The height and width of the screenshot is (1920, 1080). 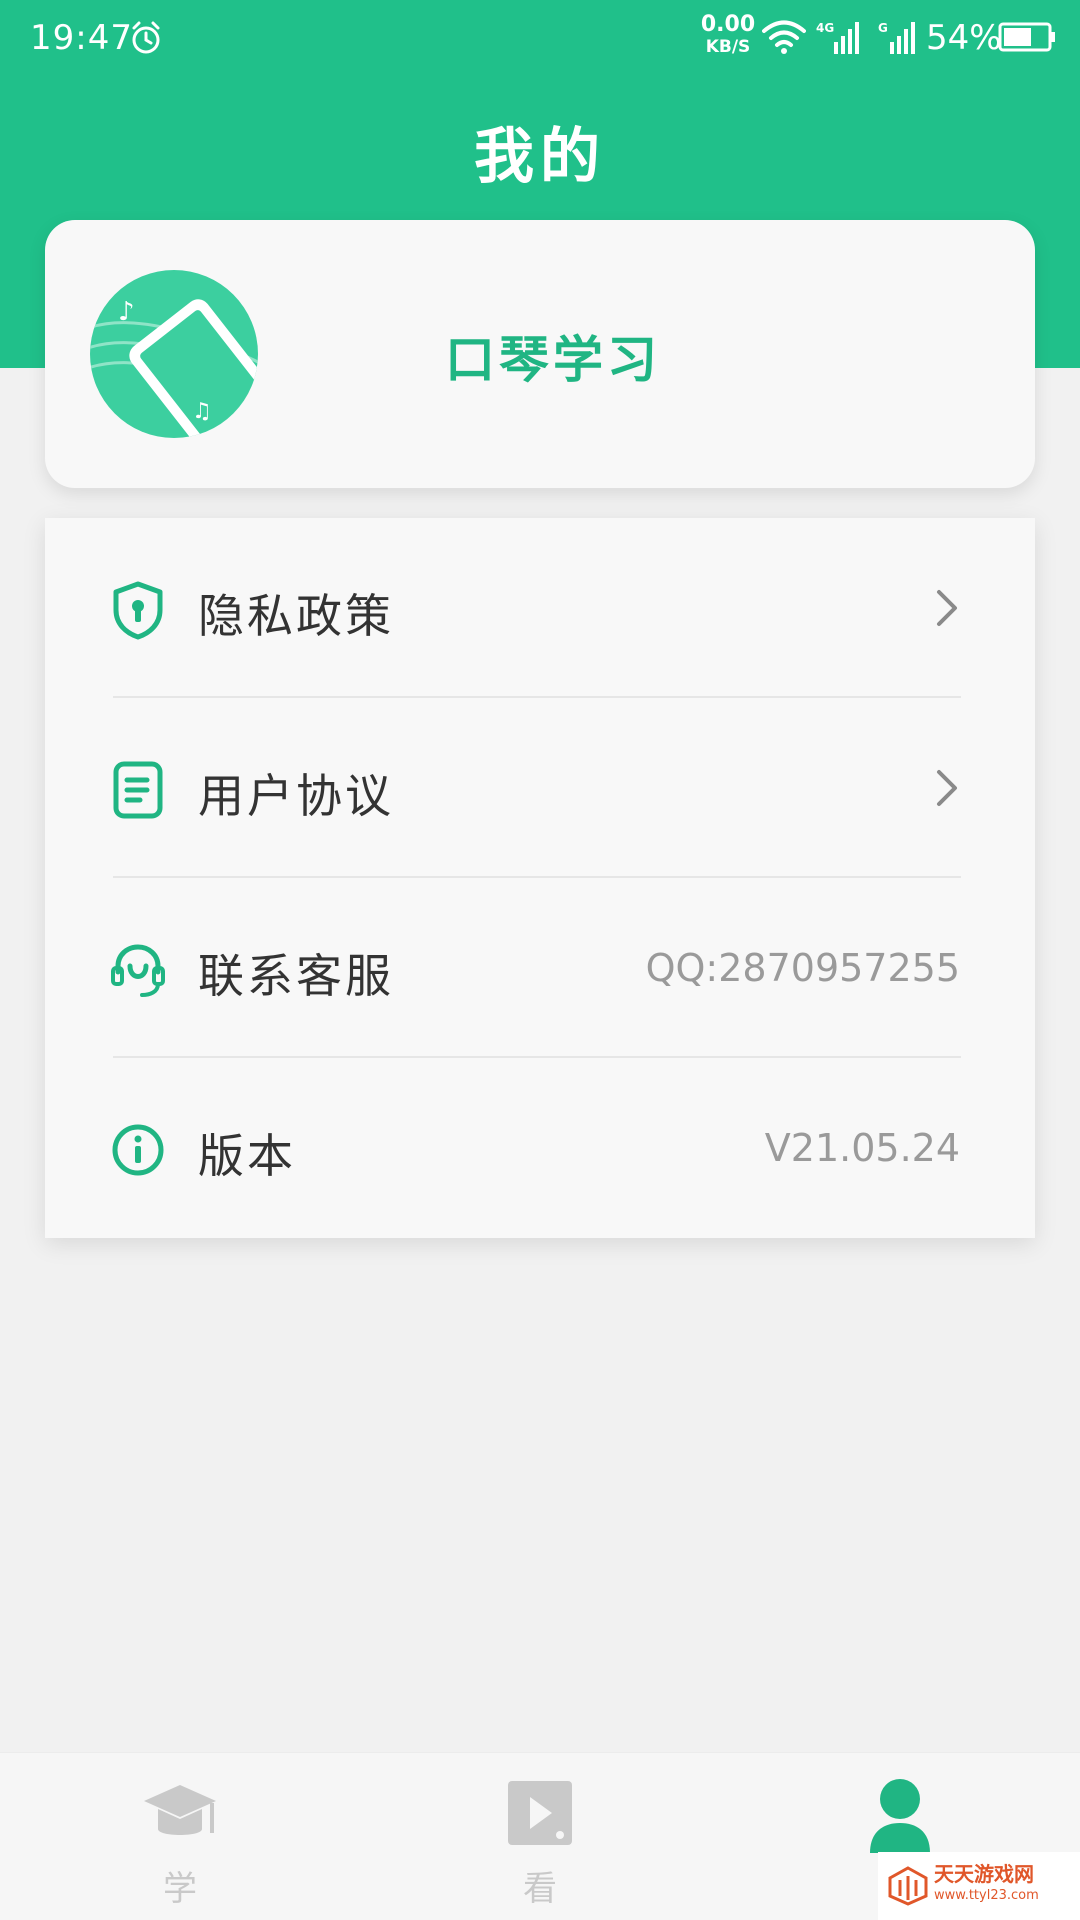 What do you see at coordinates (540, 40) in the screenshot?
I see `status-bar: 19:47 0.00 KB/S 4G G 54%` at bounding box center [540, 40].